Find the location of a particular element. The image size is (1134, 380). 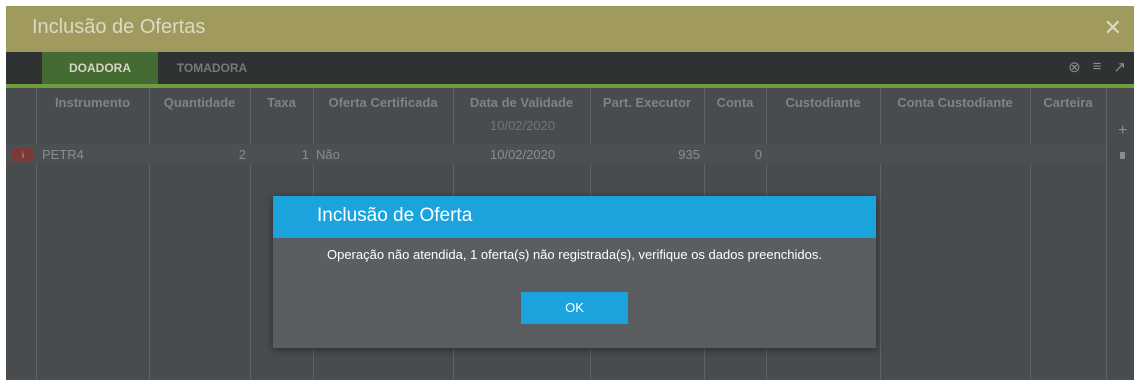

tab-bar: DOADORA TOMADORA ⊗ ≡ ↗ is located at coordinates (570, 70).